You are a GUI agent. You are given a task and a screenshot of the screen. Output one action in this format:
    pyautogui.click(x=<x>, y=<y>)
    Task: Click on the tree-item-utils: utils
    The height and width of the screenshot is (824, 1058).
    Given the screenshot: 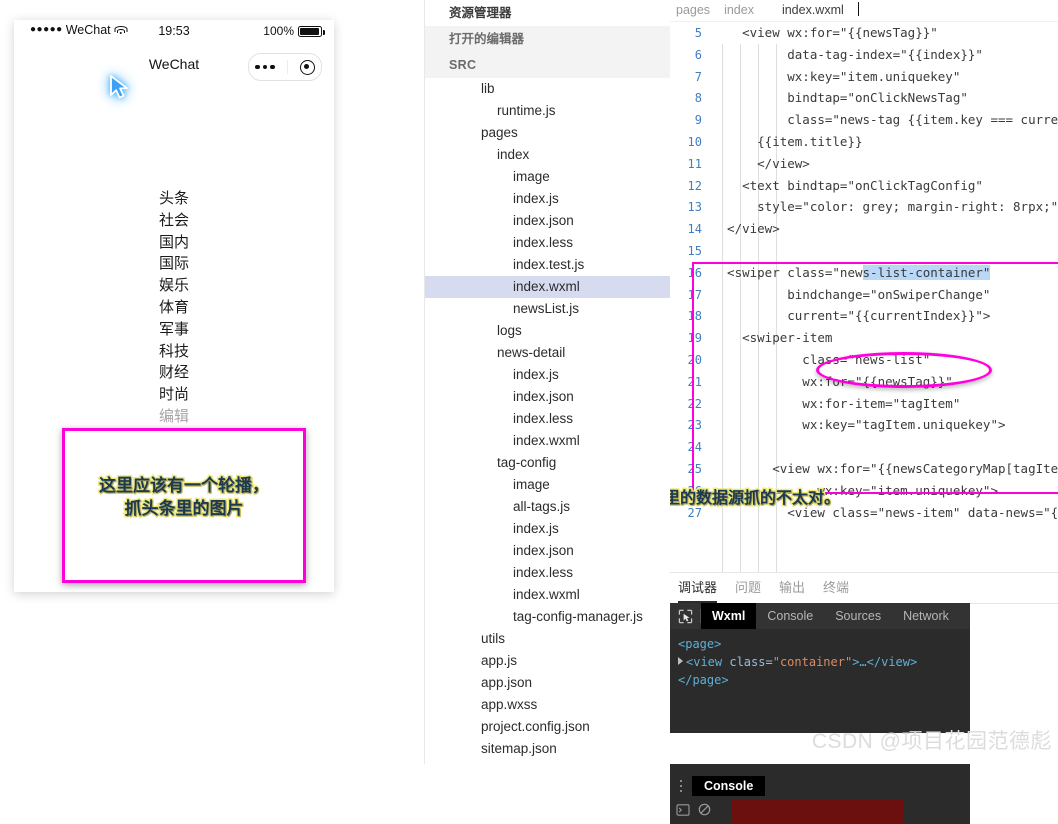 What is the action you would take?
    pyautogui.click(x=548, y=639)
    